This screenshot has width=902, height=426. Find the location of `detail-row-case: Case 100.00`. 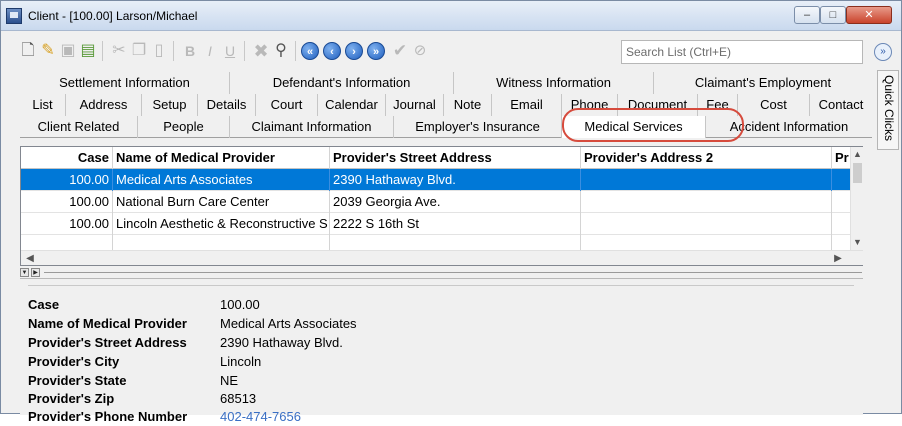

detail-row-case: Case 100.00 is located at coordinates (428, 304).